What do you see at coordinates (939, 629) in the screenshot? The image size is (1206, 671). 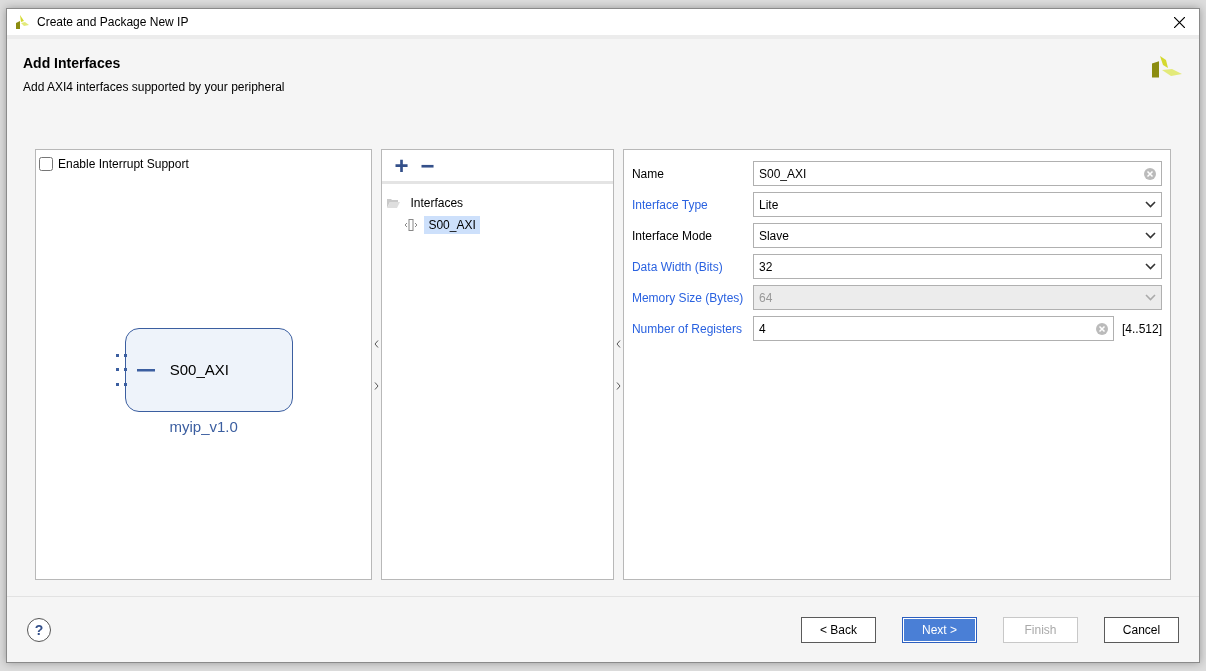 I see `wizard-button: Next >` at bounding box center [939, 629].